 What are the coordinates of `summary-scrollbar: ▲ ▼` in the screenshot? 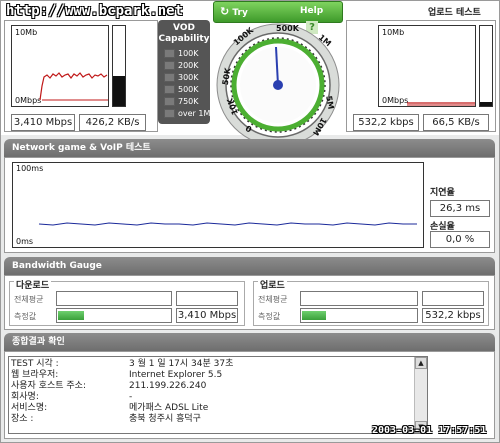 It's located at (420, 395).